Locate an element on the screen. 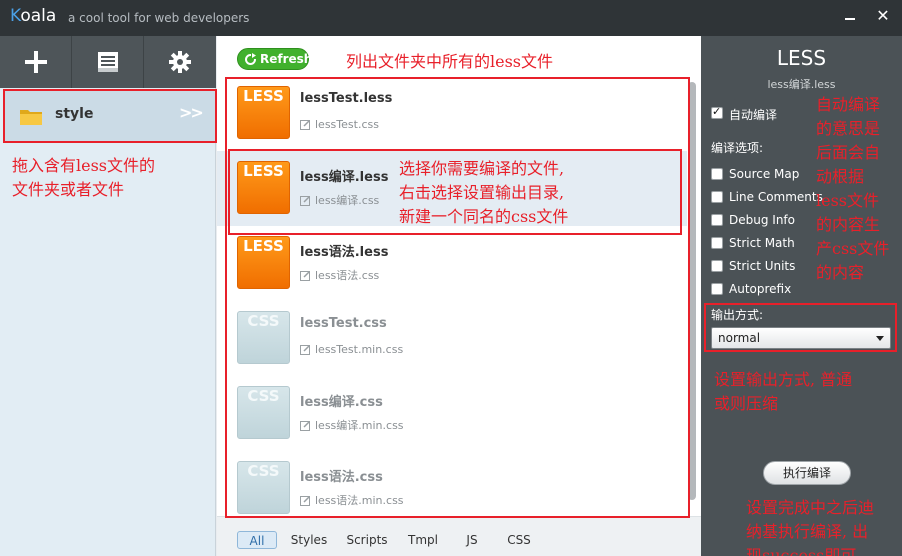 The height and width of the screenshot is (556, 902). annotation-line: 的内容 is located at coordinates (840, 272).